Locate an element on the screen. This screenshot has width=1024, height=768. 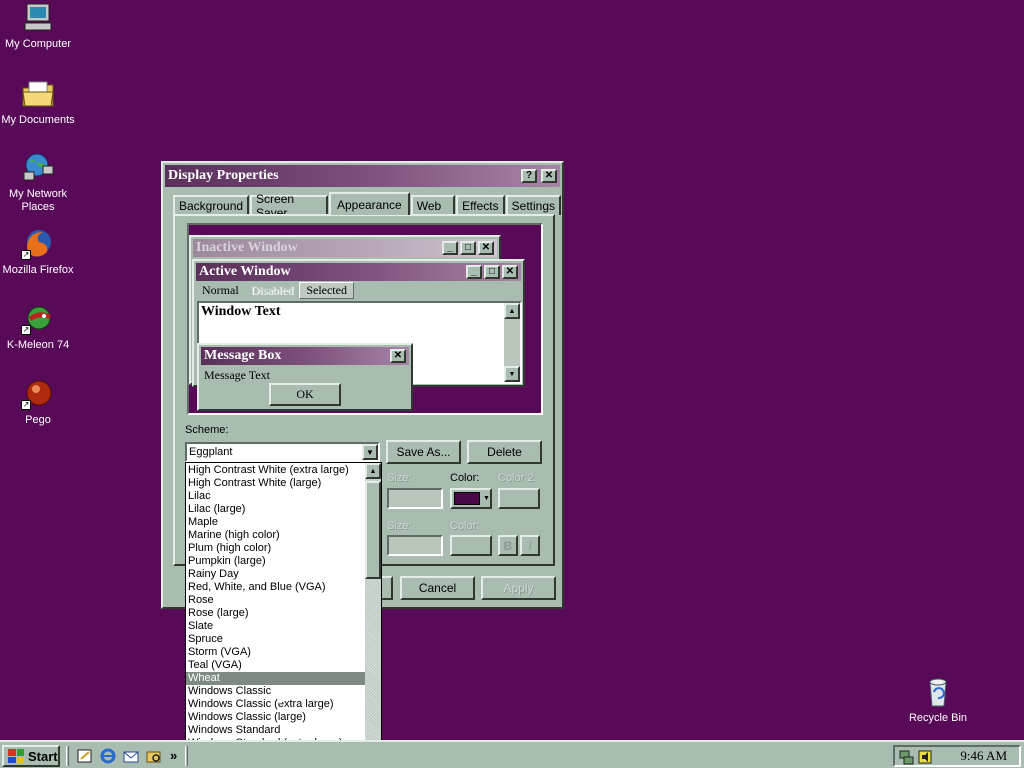
quicklaunch-chevron: » is located at coordinates (173, 755).